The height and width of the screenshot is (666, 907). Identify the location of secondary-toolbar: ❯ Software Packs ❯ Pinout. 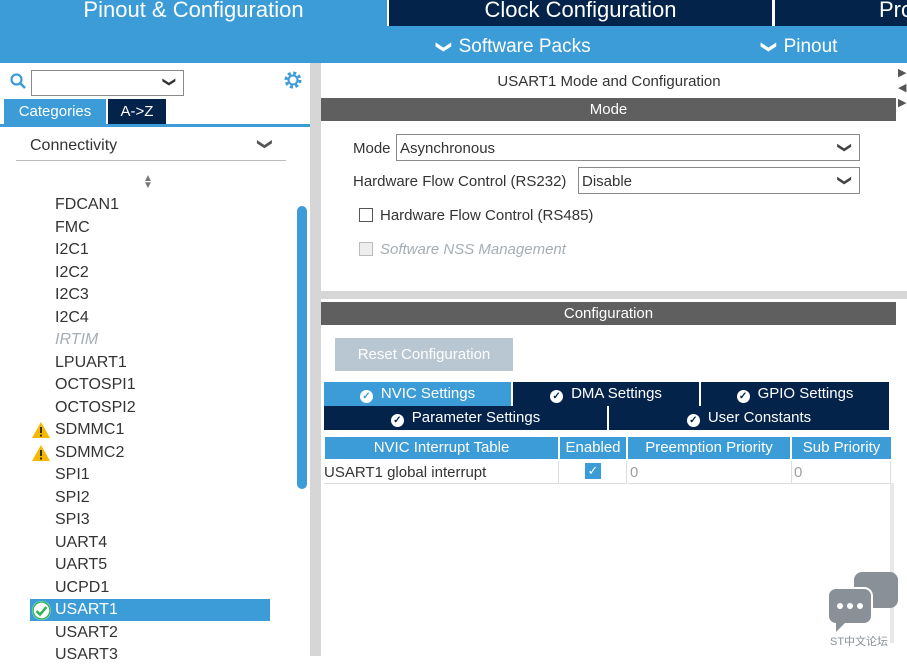
(453, 44).